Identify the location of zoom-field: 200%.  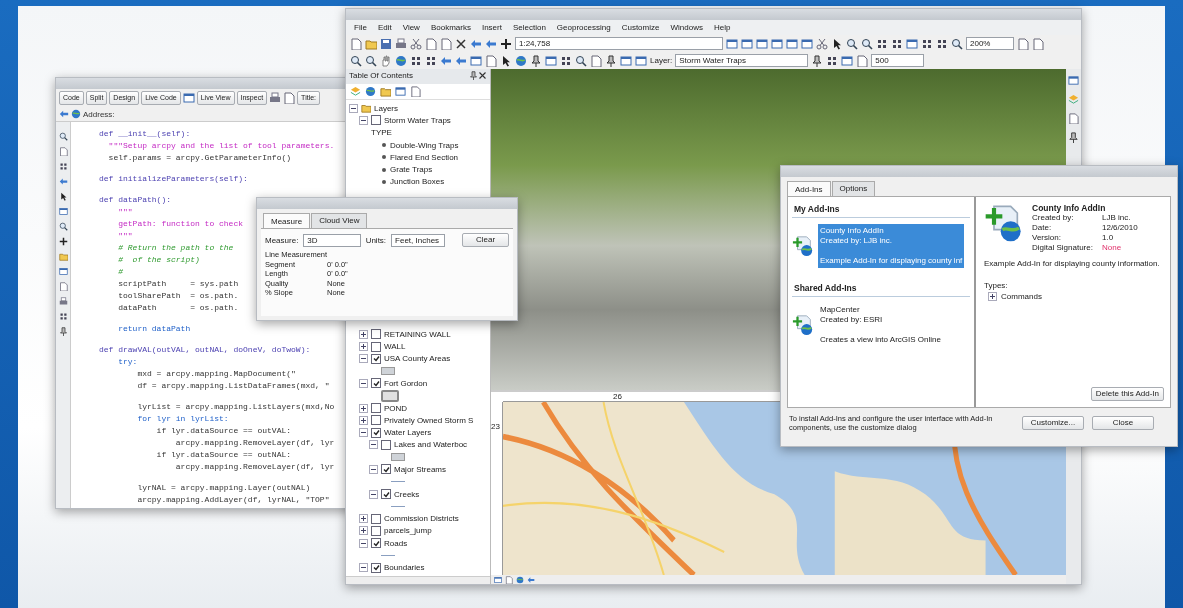
(990, 43).